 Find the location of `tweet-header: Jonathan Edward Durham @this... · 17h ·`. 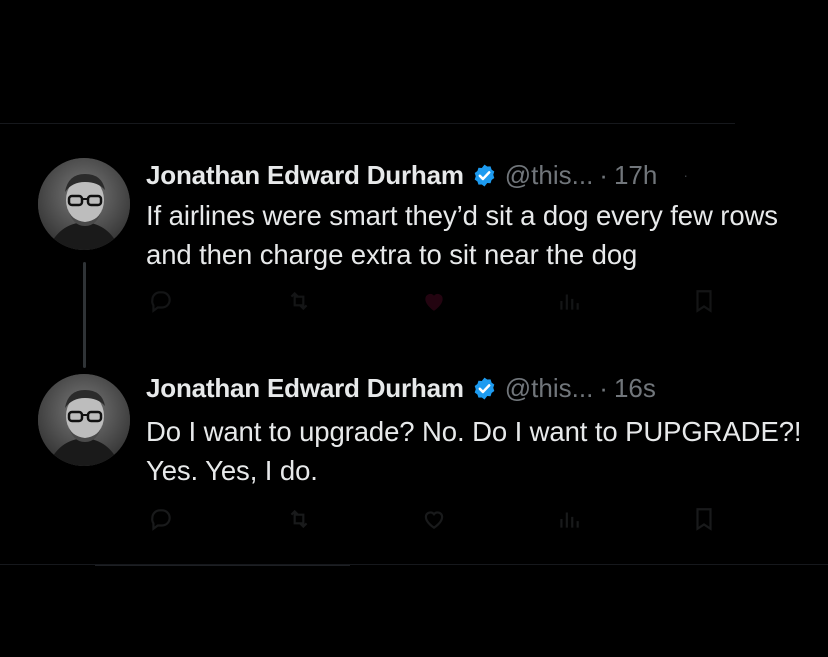

tweet-header: Jonathan Edward Durham @this... · 17h · is located at coordinates (417, 175).